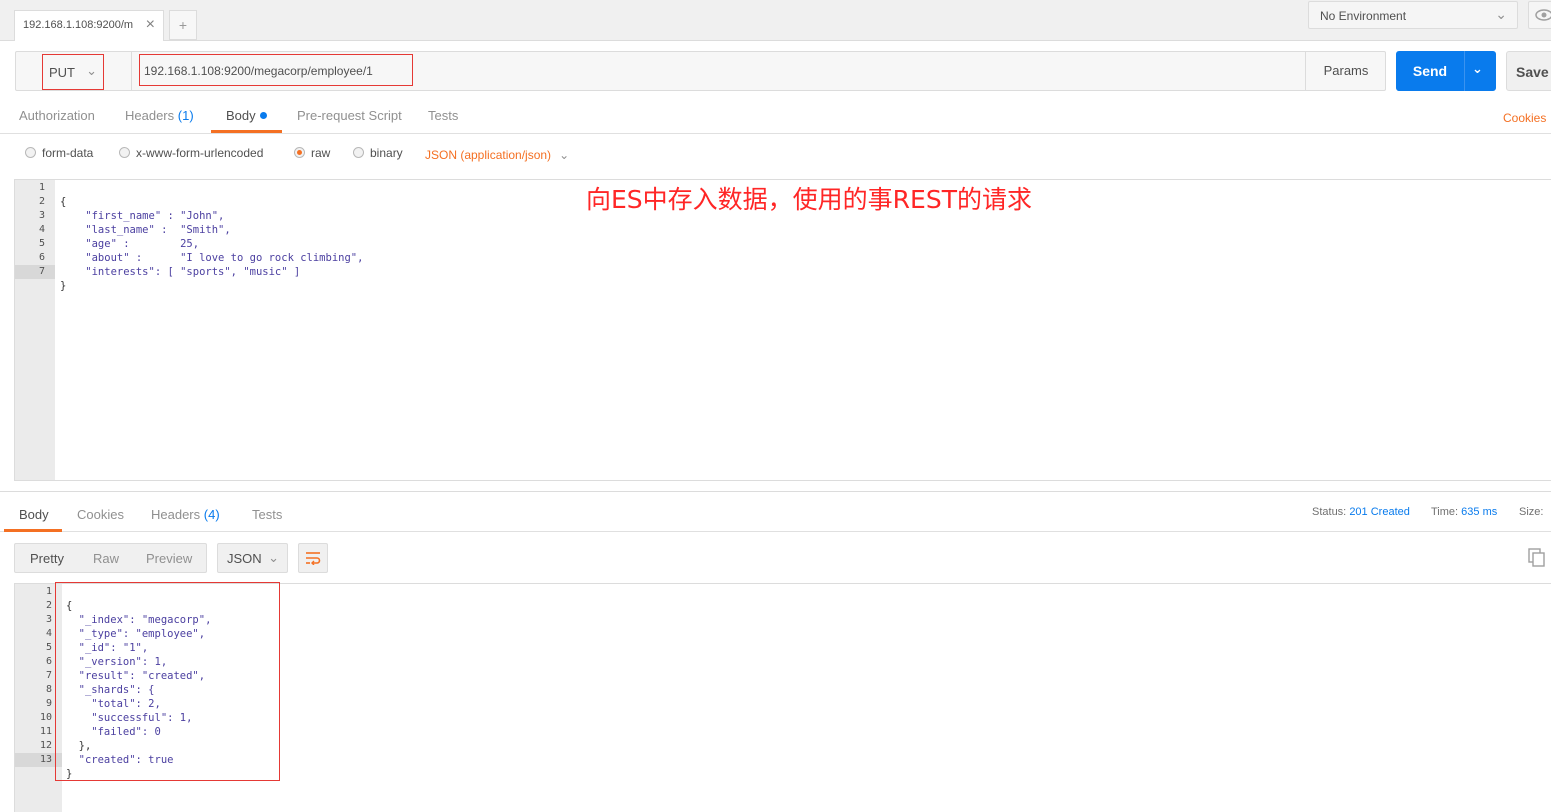  I want to click on copy-response-button, so click(1537, 558).